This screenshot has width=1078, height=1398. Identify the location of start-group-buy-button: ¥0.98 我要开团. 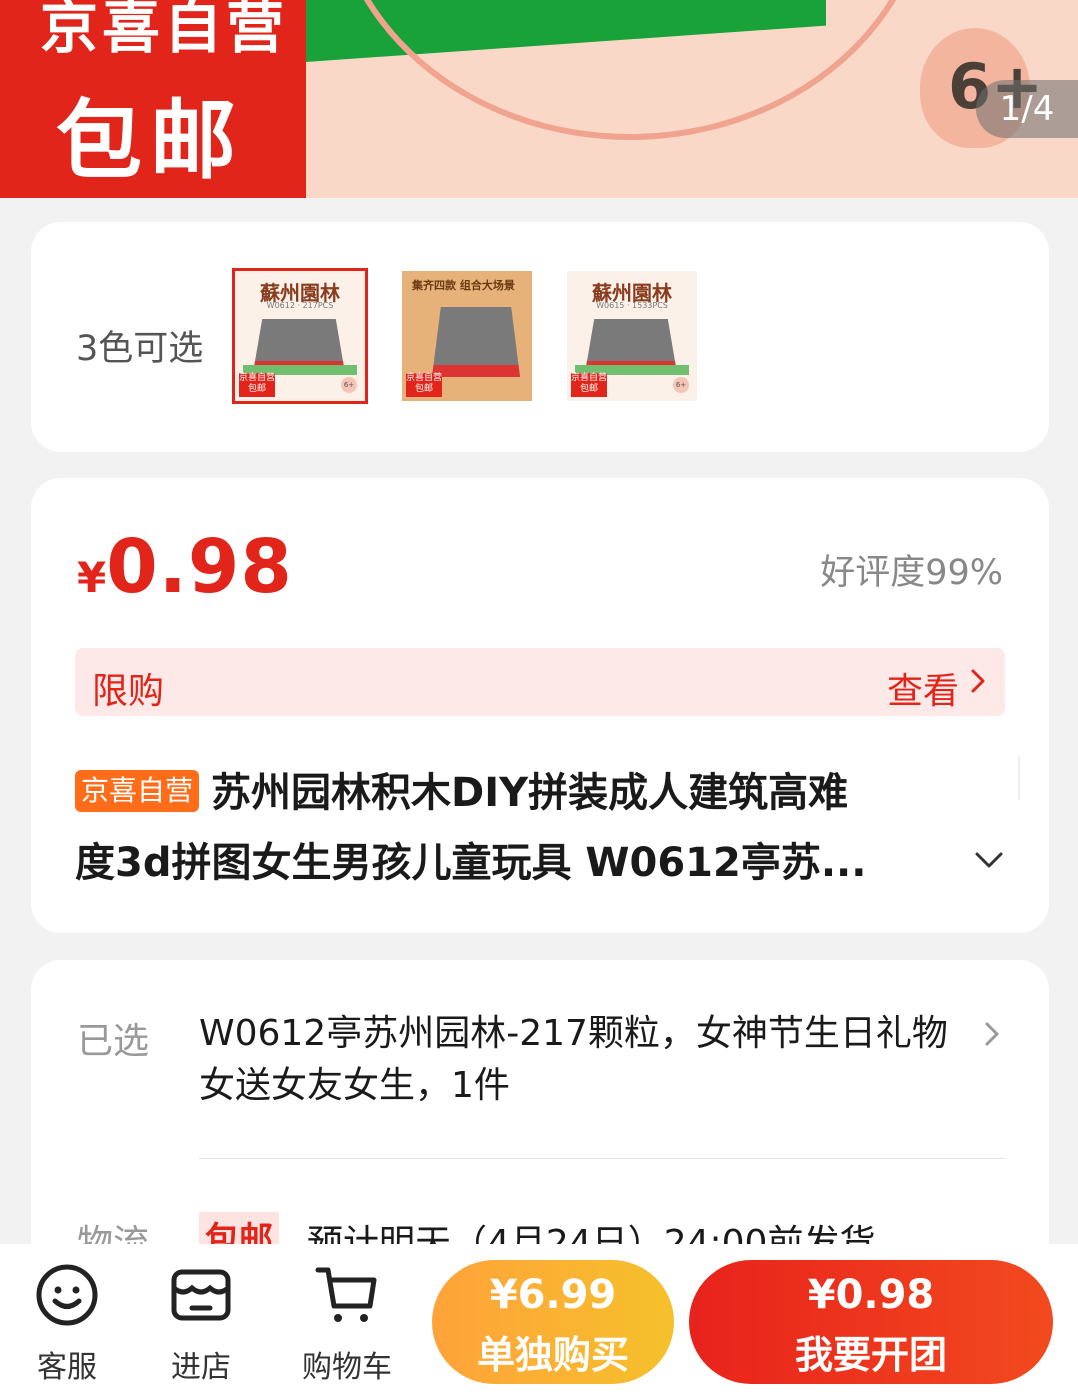
(871, 1322).